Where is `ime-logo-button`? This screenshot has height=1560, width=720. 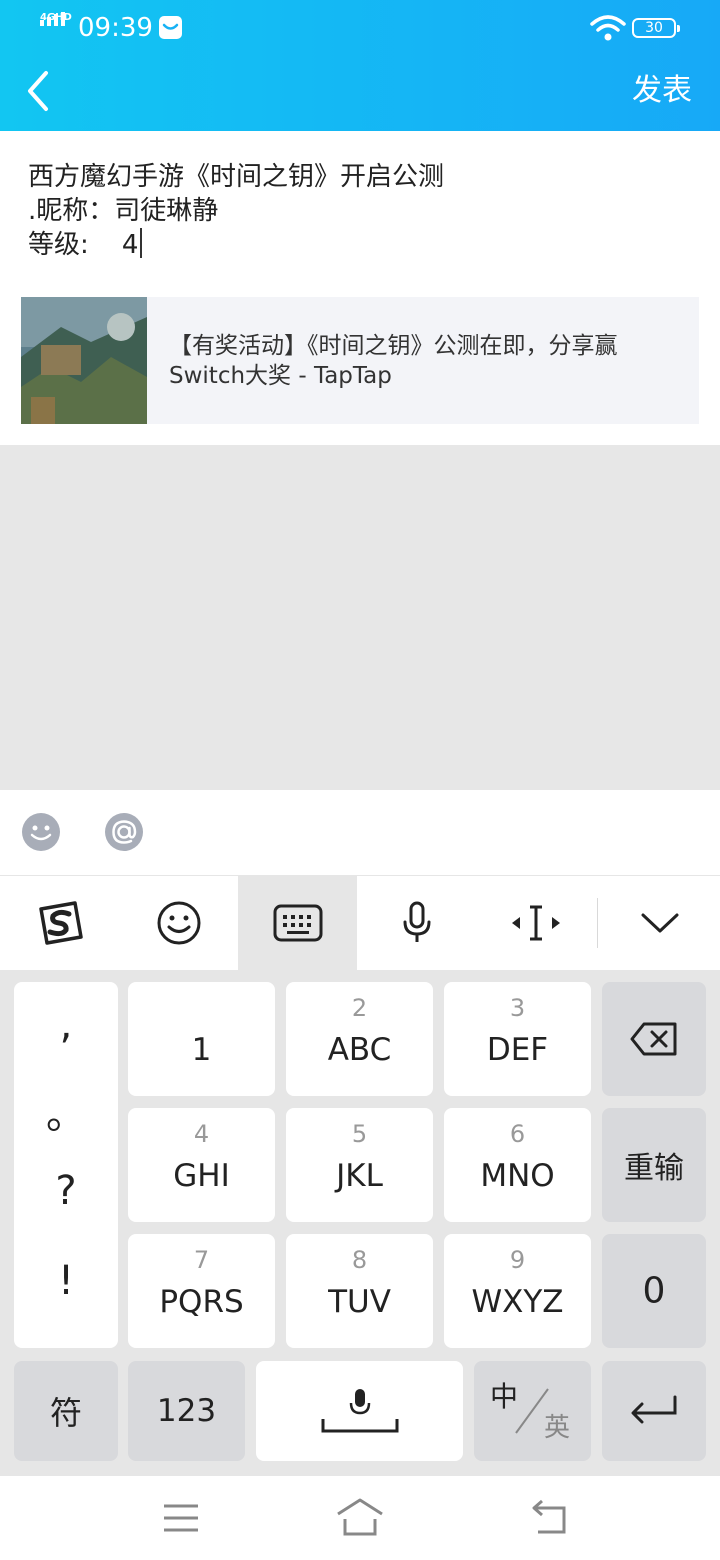
ime-logo-button is located at coordinates (59, 923).